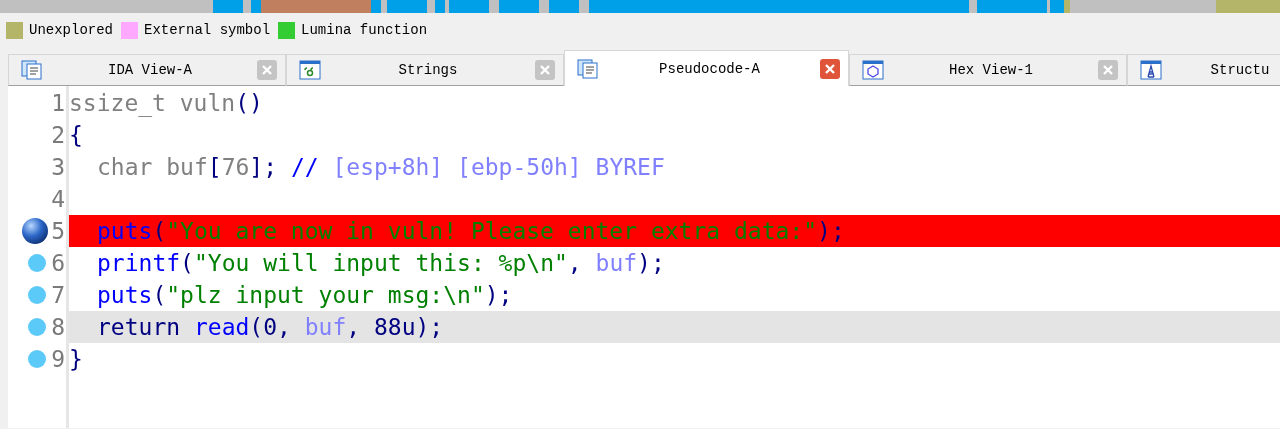 This screenshot has width=1280, height=429. What do you see at coordinates (305, 295) in the screenshot?
I see `code-line: puts("plz input your msg:\n");` at bounding box center [305, 295].